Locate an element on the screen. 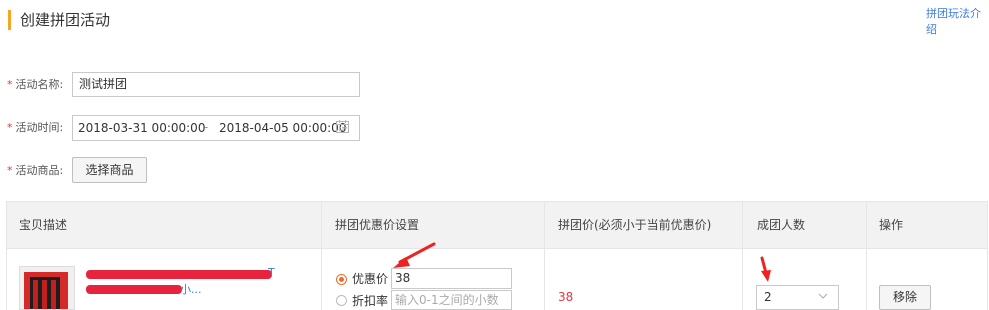  help-link: 拼团玩法介绍 is located at coordinates (957, 21).